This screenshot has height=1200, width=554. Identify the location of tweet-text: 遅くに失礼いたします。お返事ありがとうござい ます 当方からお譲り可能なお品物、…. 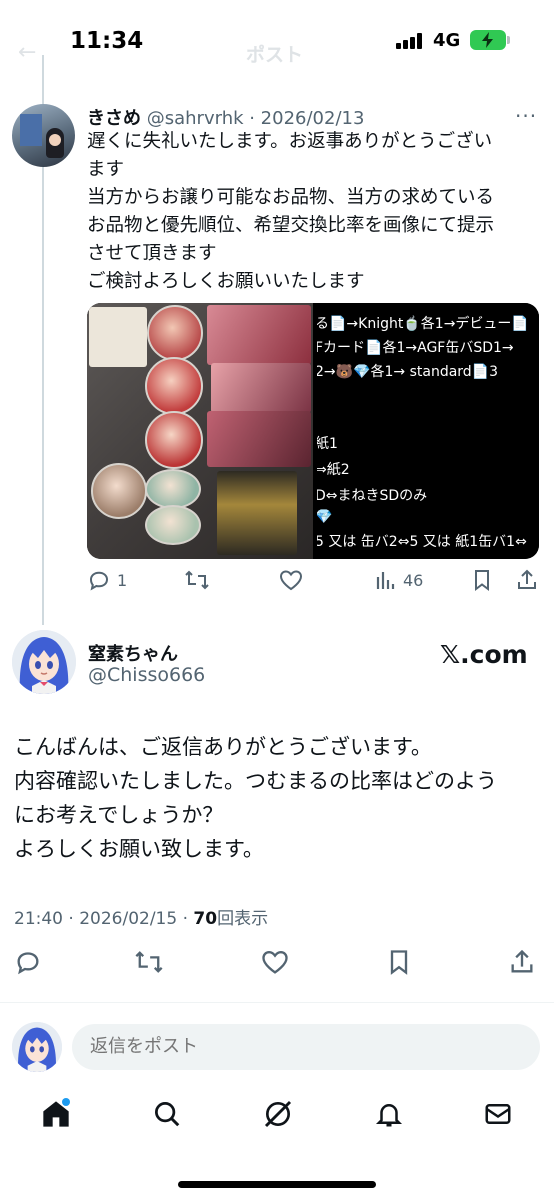
(307, 212).